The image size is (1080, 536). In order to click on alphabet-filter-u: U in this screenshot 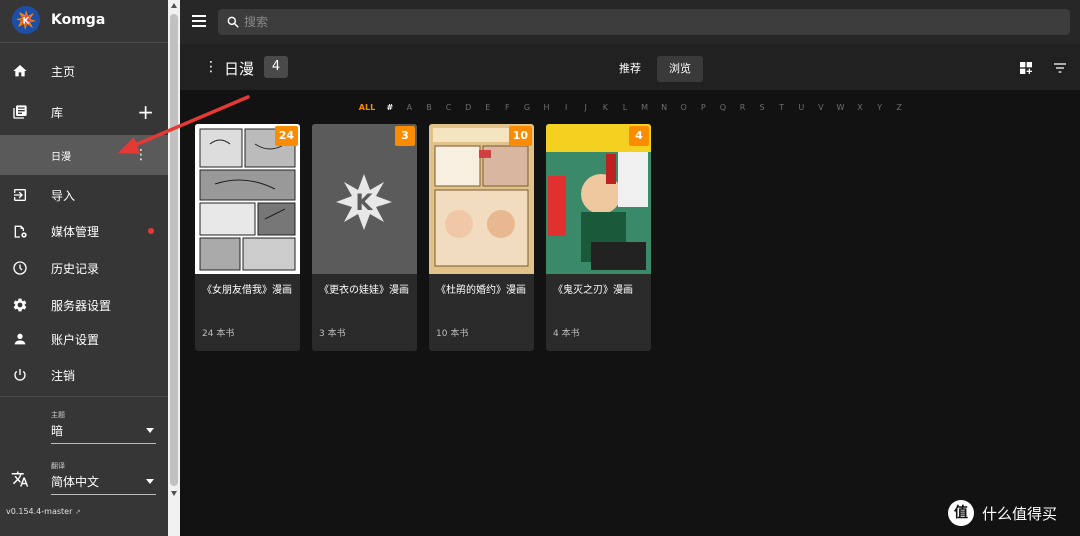, I will do `click(801, 107)`.